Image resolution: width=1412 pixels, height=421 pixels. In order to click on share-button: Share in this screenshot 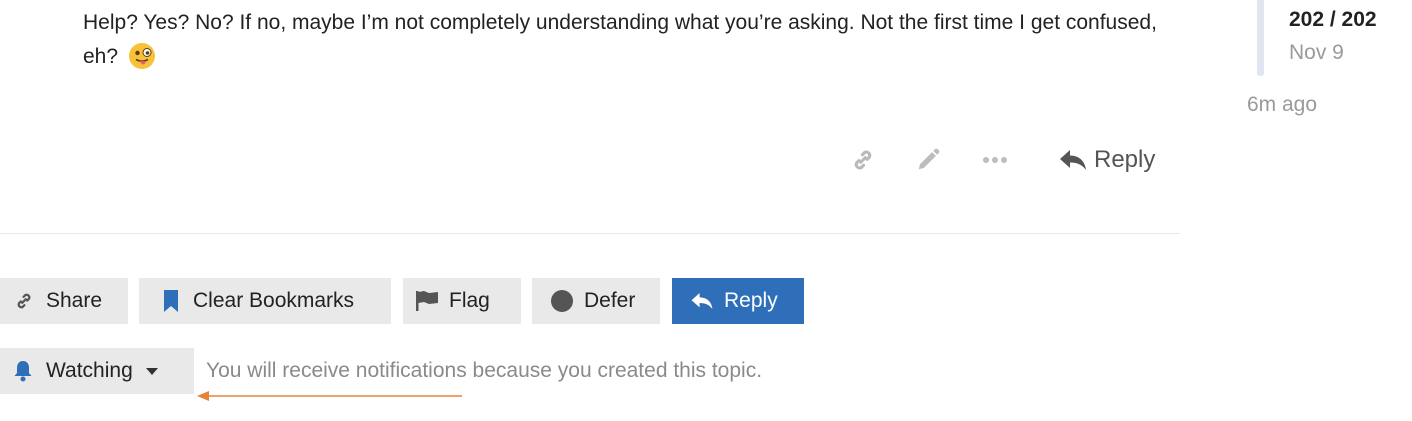, I will do `click(64, 301)`.